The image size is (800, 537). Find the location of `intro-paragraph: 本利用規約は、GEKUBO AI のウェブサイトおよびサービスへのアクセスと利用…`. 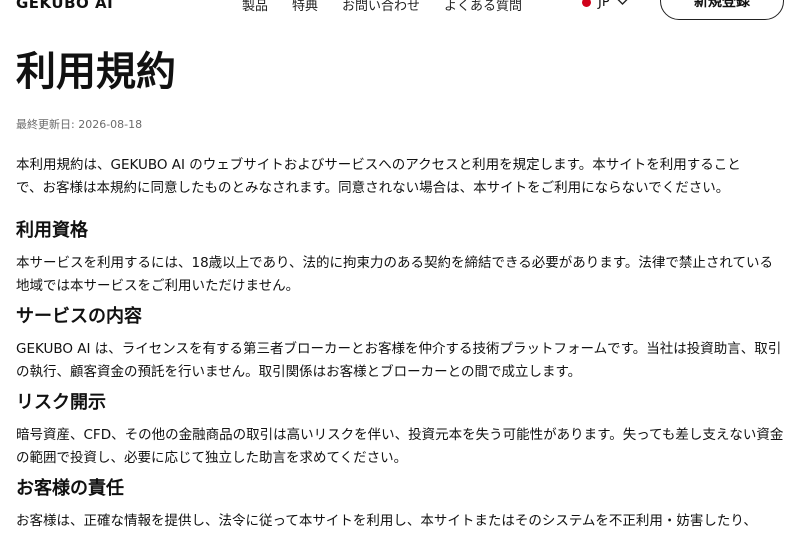

intro-paragraph: 本利用規約は、GEKUBO AI のウェブサイトおよびサービスへのアクセスと利用… is located at coordinates (378, 176).